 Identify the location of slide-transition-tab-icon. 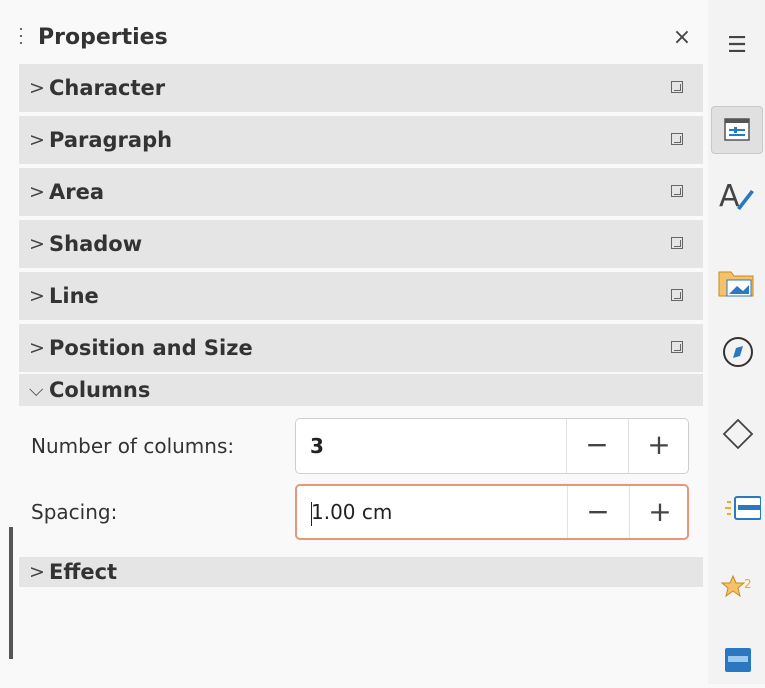
(737, 508).